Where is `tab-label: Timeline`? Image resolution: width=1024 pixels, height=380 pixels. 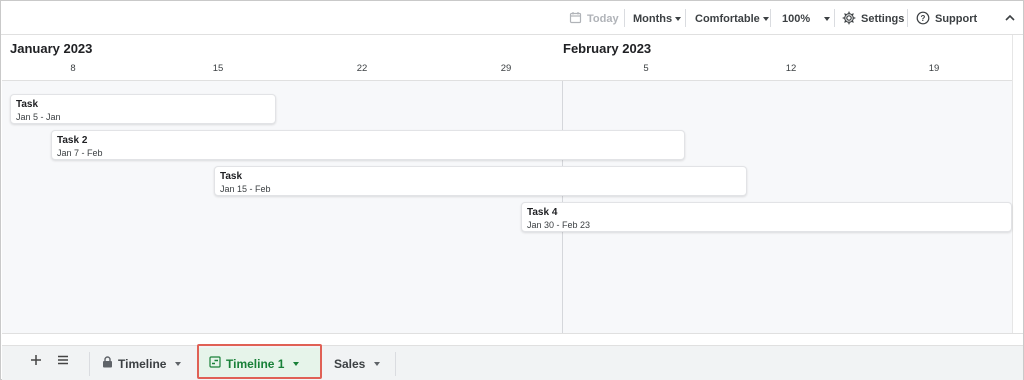 tab-label: Timeline is located at coordinates (142, 363).